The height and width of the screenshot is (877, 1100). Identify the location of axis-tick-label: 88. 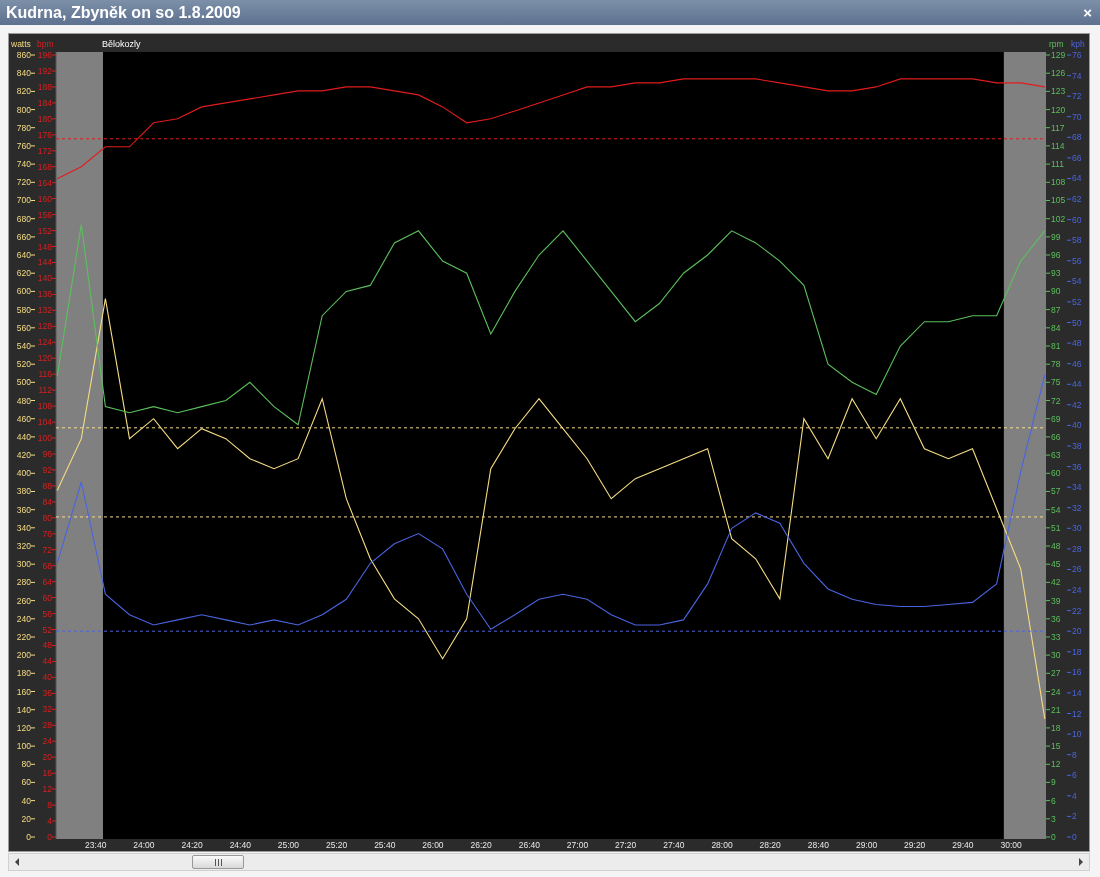
(47, 485).